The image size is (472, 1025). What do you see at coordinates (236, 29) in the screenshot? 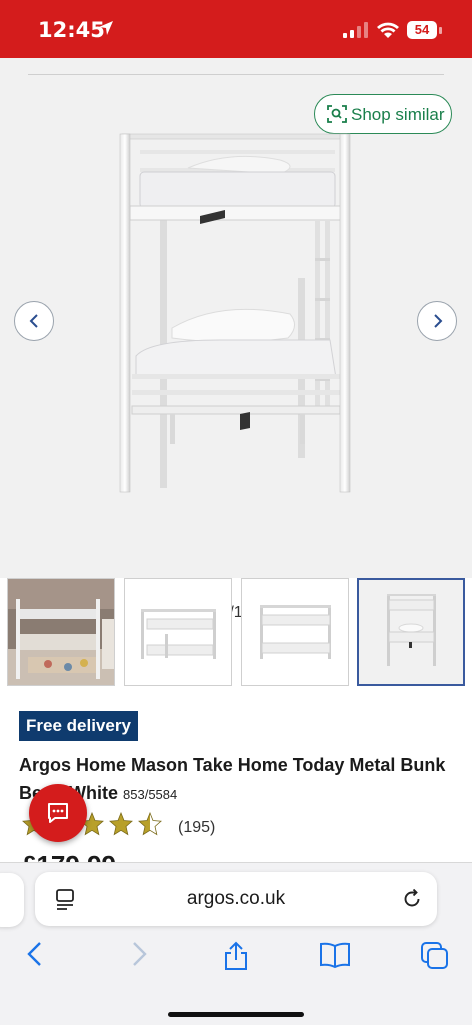
I see `status-bar: 12:45 54` at bounding box center [236, 29].